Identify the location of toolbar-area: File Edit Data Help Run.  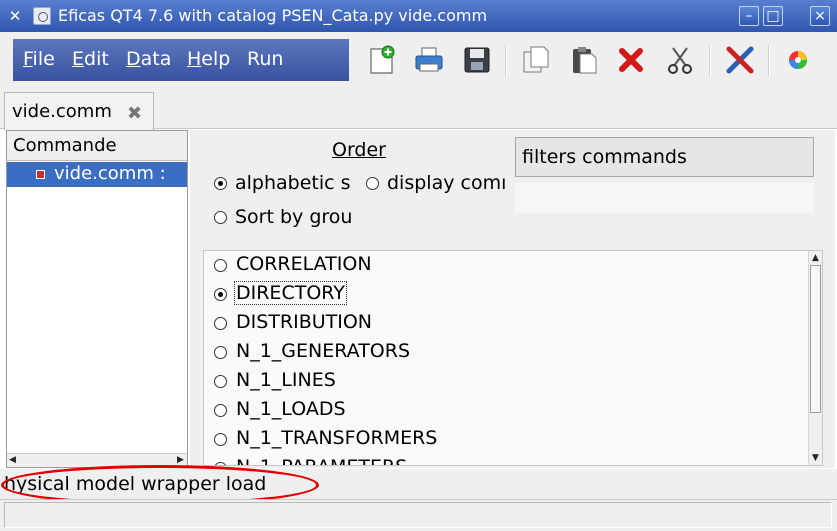
(418, 59).